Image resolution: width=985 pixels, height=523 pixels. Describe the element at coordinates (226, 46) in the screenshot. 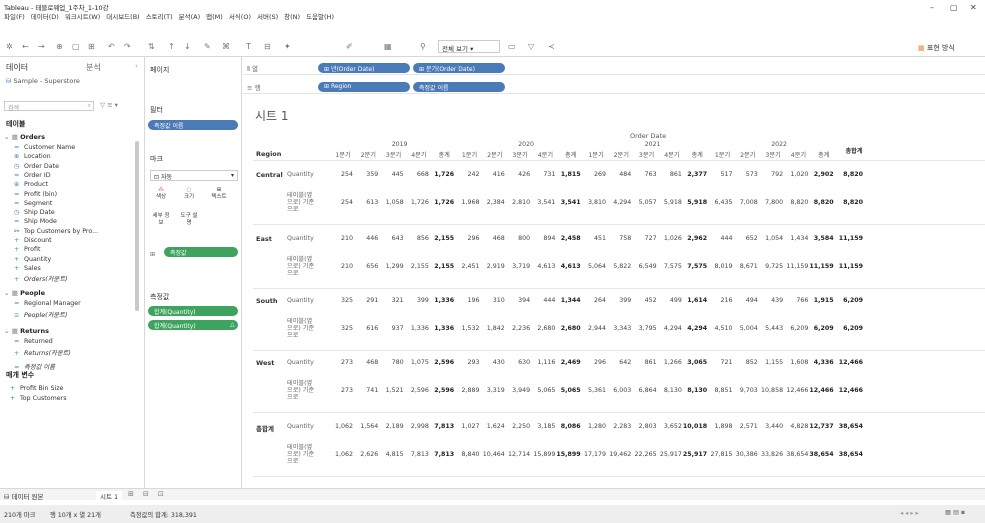

I see `group-icon: ⌘` at that location.